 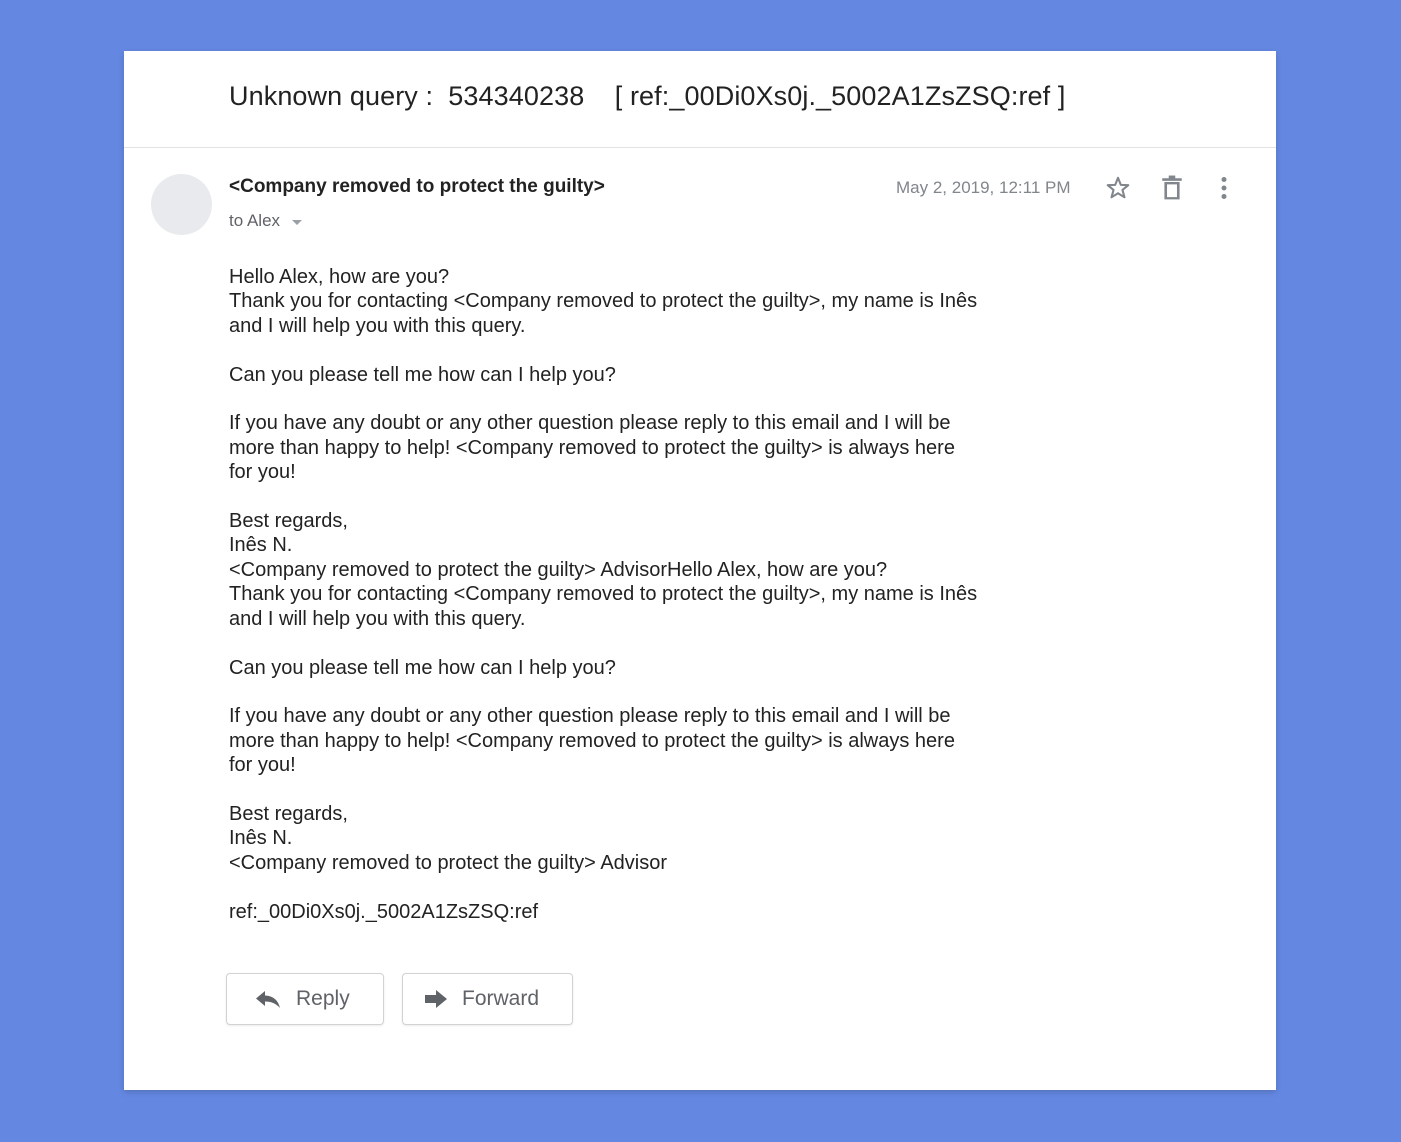 What do you see at coordinates (297, 222) in the screenshot?
I see `chevron-down-icon` at bounding box center [297, 222].